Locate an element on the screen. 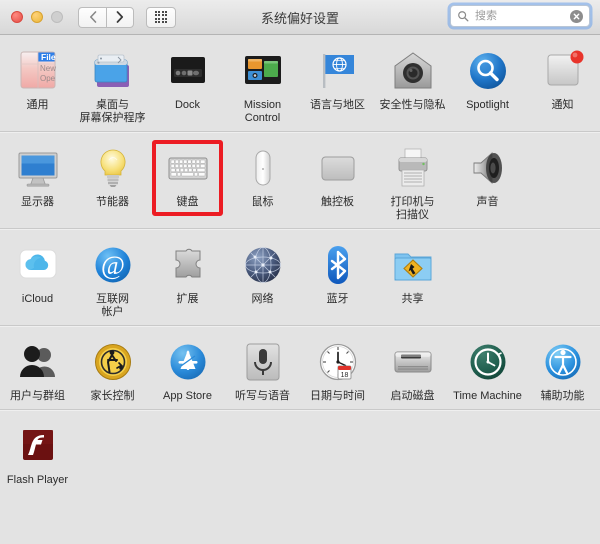  pref-item-label: 通用 is located at coordinates (37, 105).